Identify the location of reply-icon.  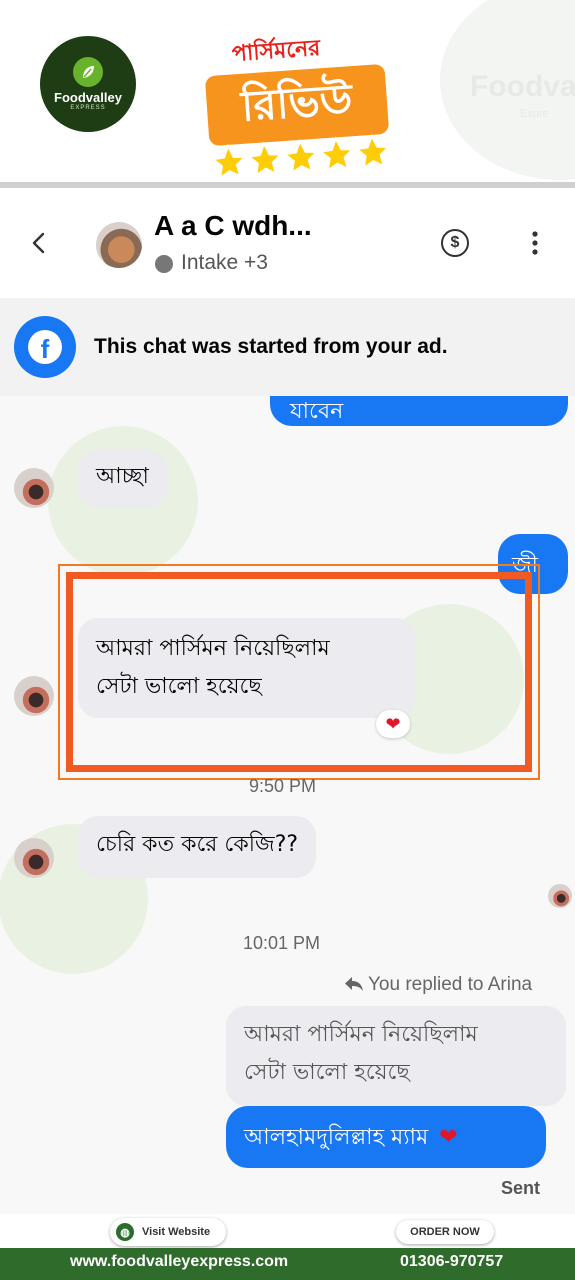
(354, 984).